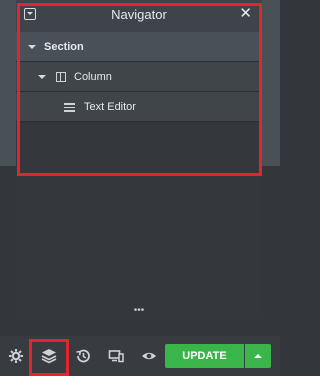 The height and width of the screenshot is (376, 320). I want to click on responsive-icon, so click(116, 356).